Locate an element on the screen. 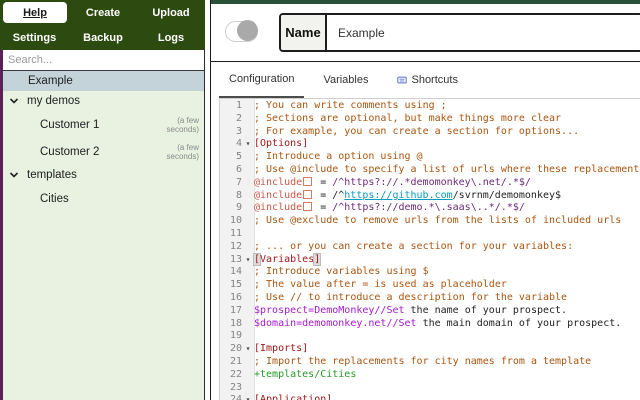 The width and height of the screenshot is (640, 400). code-text: +templates/Cities is located at coordinates (447, 375).